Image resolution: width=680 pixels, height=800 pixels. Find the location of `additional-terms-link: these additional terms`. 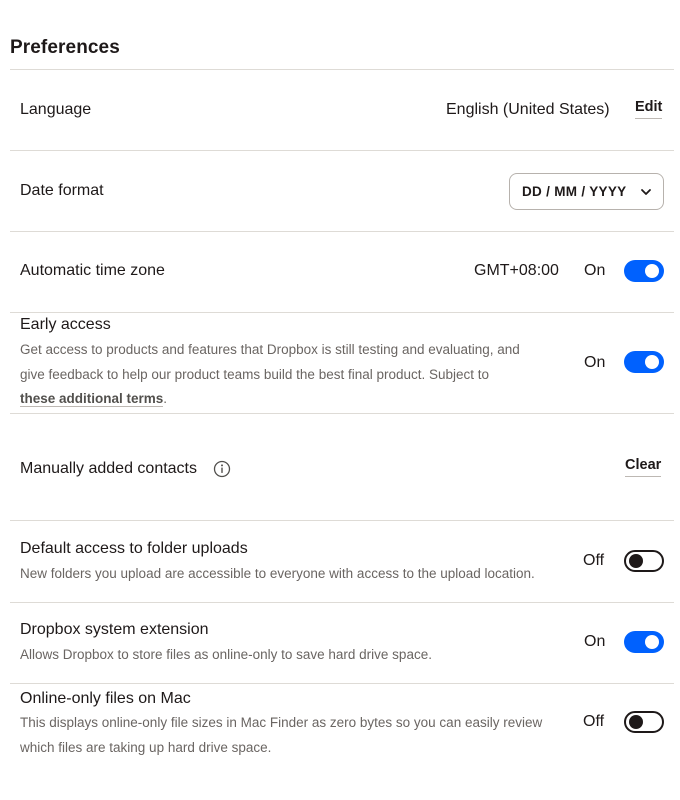

additional-terms-link: these additional terms is located at coordinates (92, 399).